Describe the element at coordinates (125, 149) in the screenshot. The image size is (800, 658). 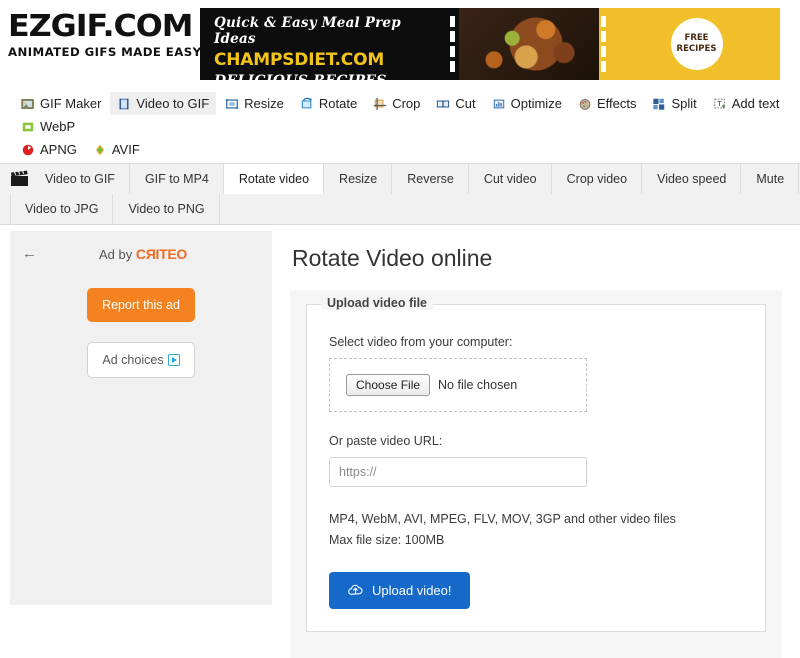
I see `nav-label: AVIF` at that location.